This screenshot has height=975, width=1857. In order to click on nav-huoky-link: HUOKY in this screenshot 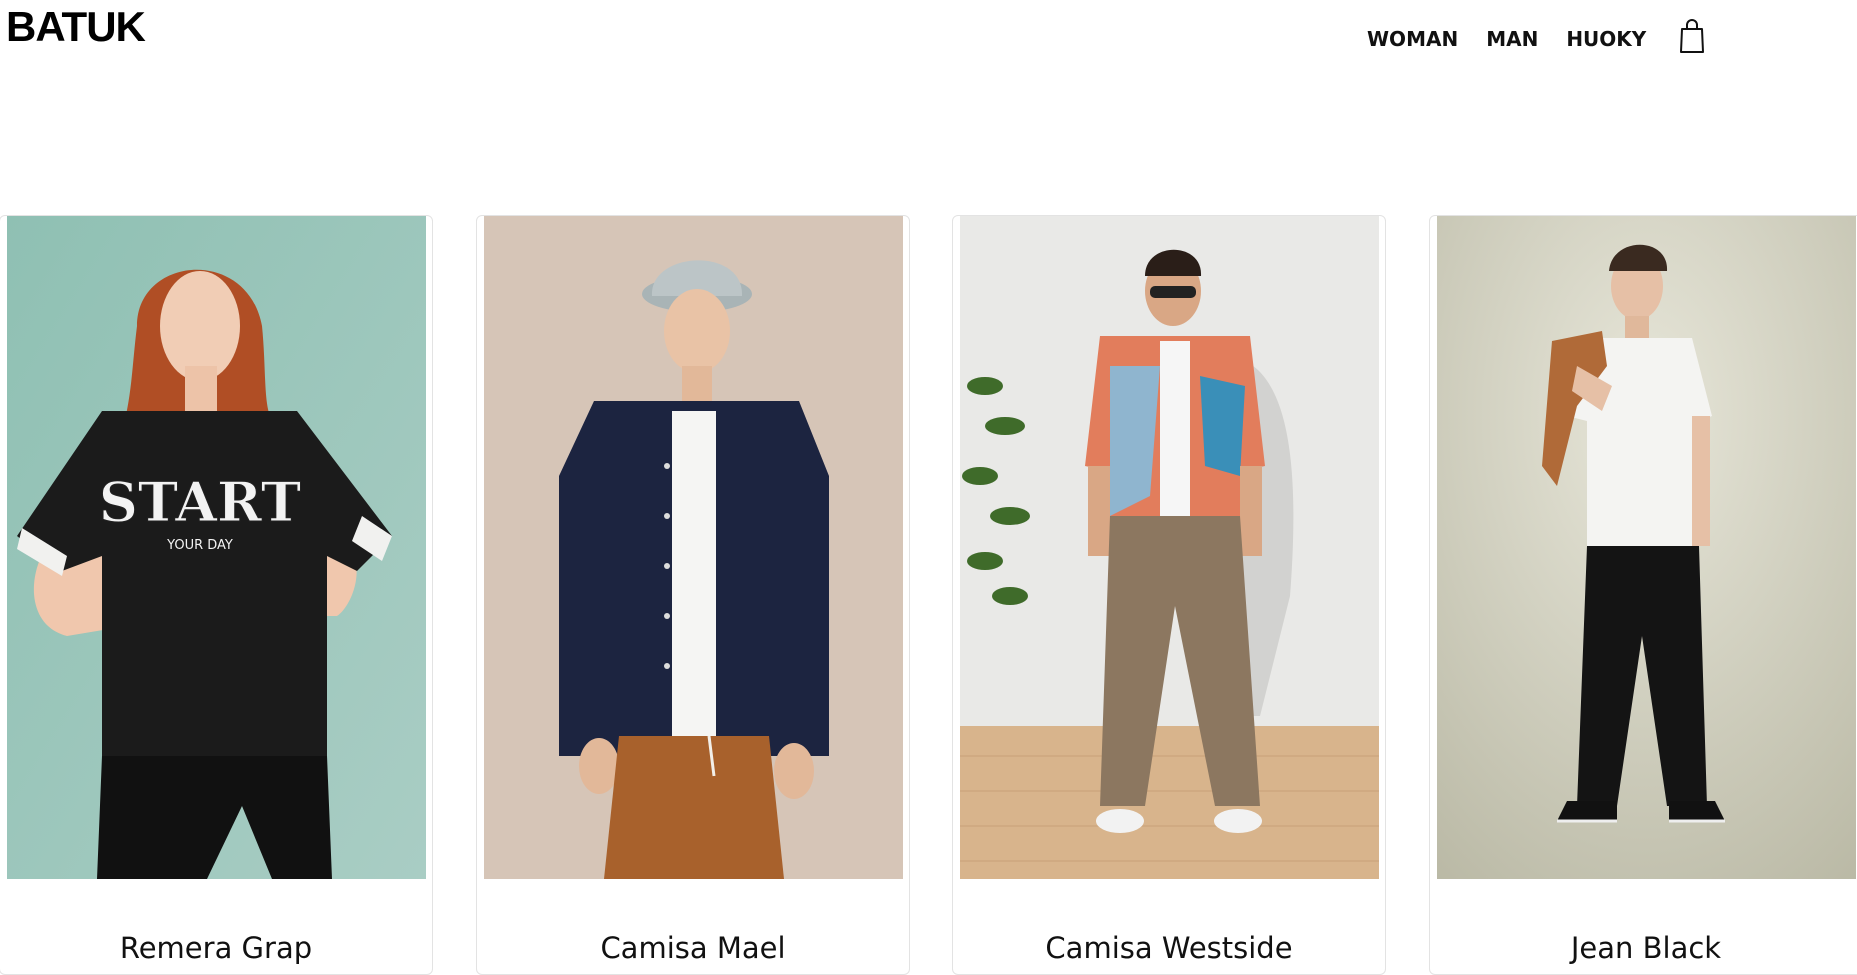, I will do `click(1606, 39)`.